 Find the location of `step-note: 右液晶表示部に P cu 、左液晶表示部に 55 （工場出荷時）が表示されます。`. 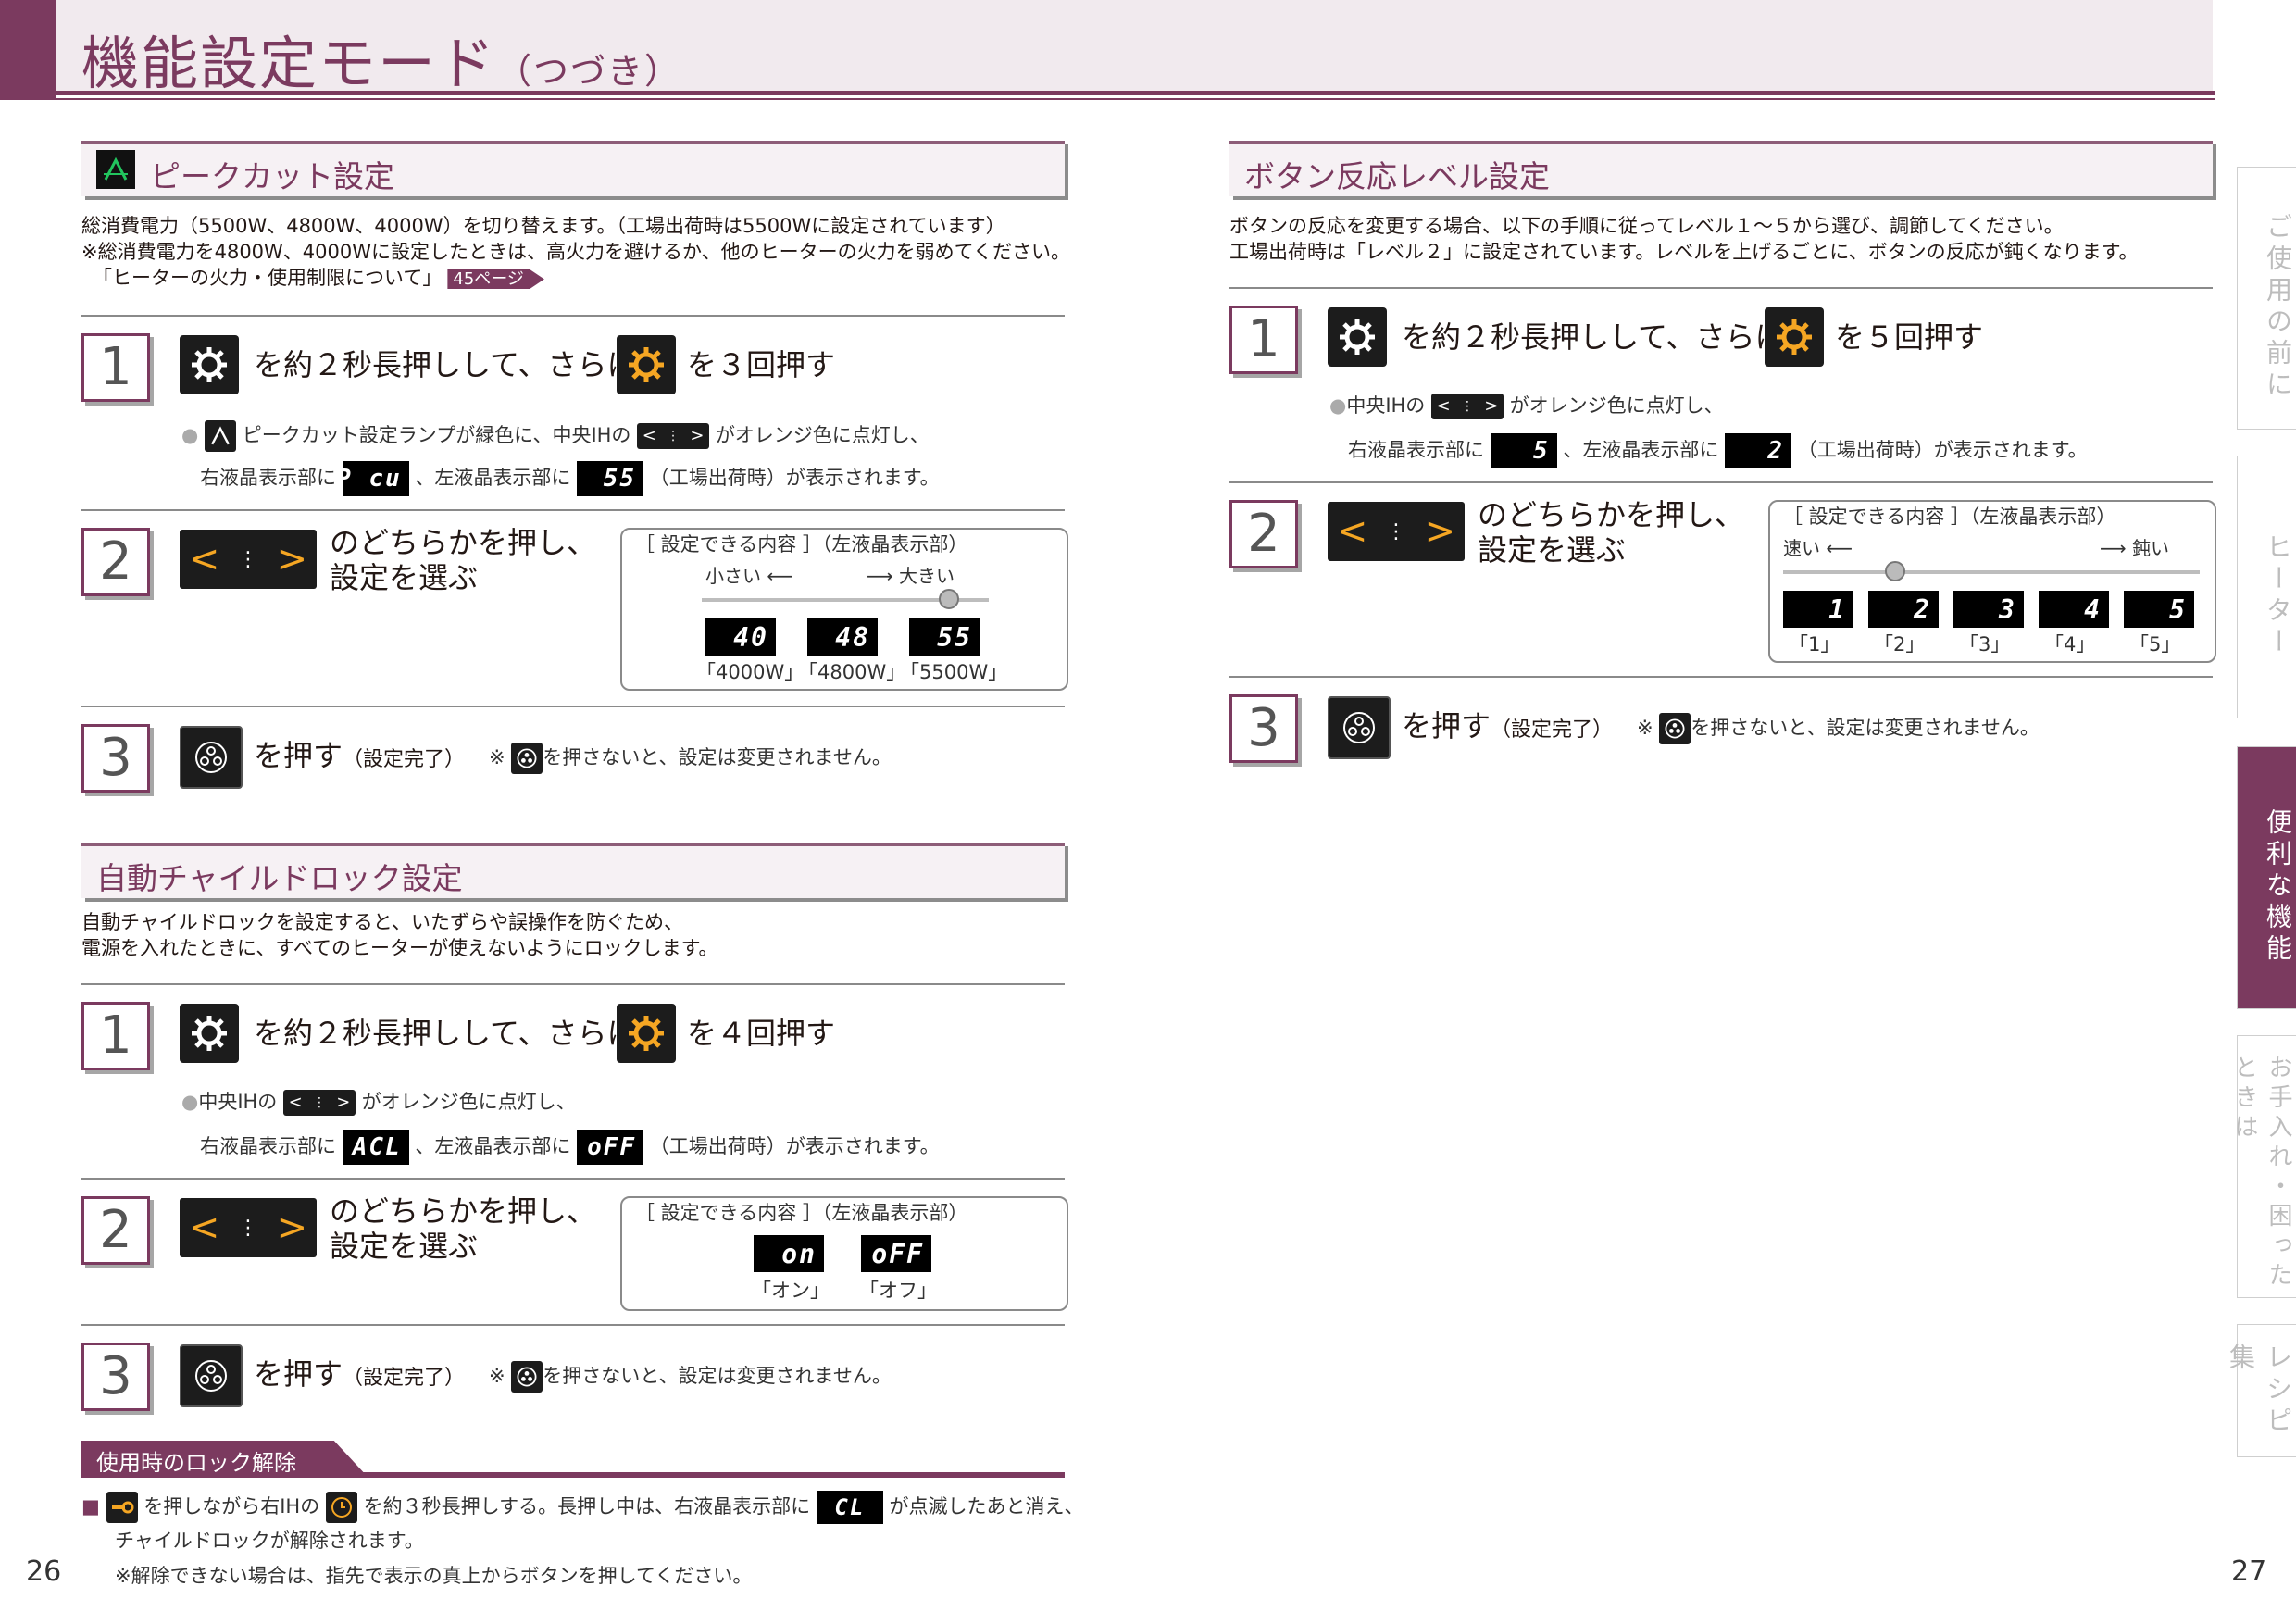

step-note: 右液晶表示部に P cu 、左液晶表示部に 55 （工場出荷時）が表示されます。 is located at coordinates (570, 479).